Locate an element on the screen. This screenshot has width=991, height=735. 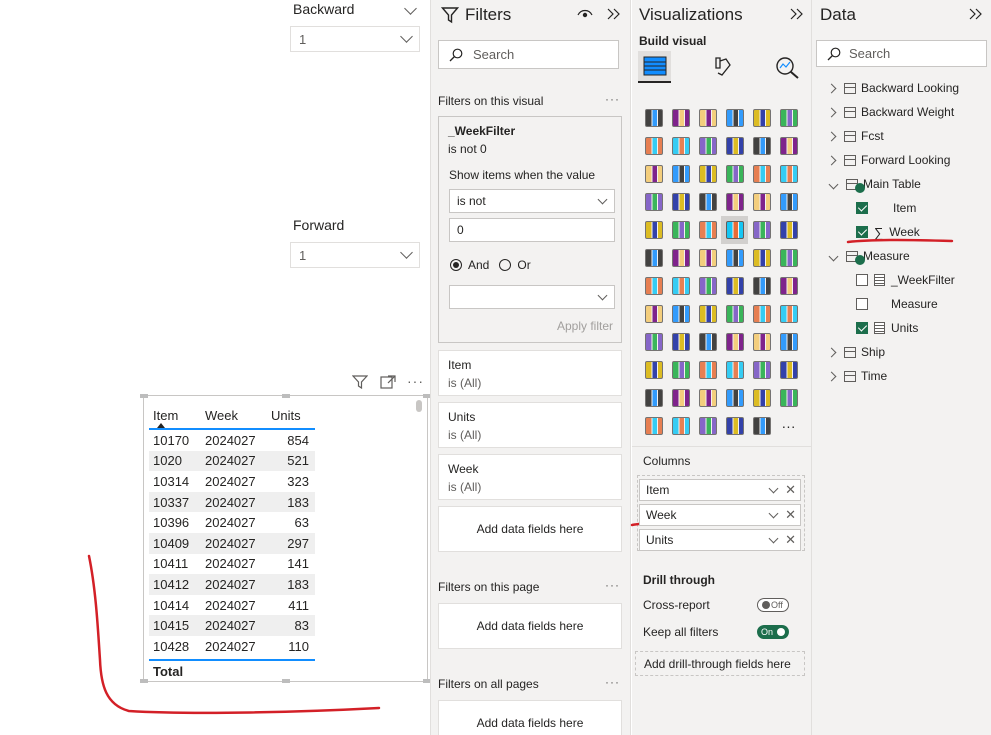
and-radio is located at coordinates (456, 265).